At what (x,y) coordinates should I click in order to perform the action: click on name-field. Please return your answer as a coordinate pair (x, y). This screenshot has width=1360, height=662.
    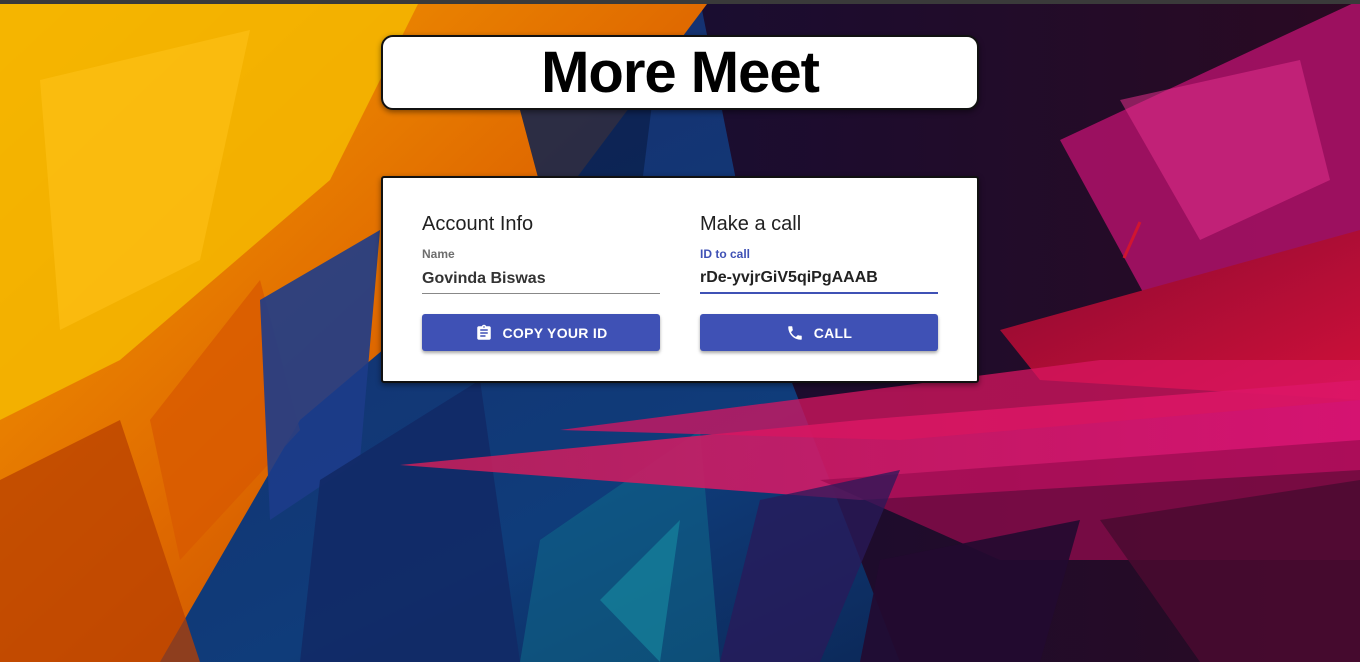
    Looking at the image, I should click on (541, 279).